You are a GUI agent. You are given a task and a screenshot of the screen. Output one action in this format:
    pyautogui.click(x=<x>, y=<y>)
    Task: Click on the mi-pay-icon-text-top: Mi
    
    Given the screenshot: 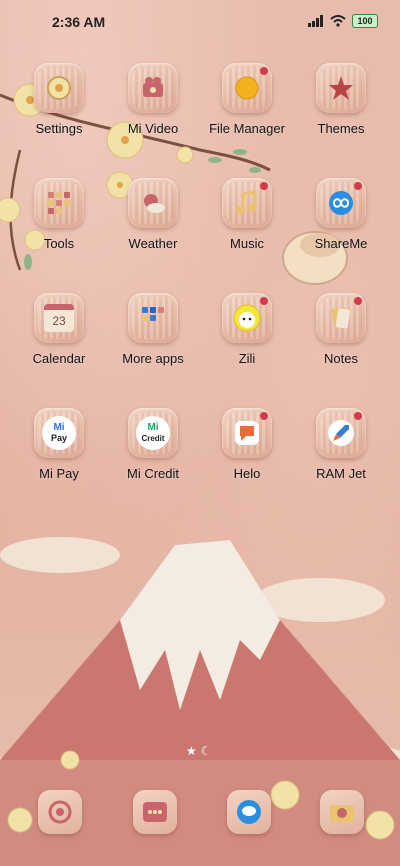 What is the action you would take?
    pyautogui.click(x=59, y=427)
    